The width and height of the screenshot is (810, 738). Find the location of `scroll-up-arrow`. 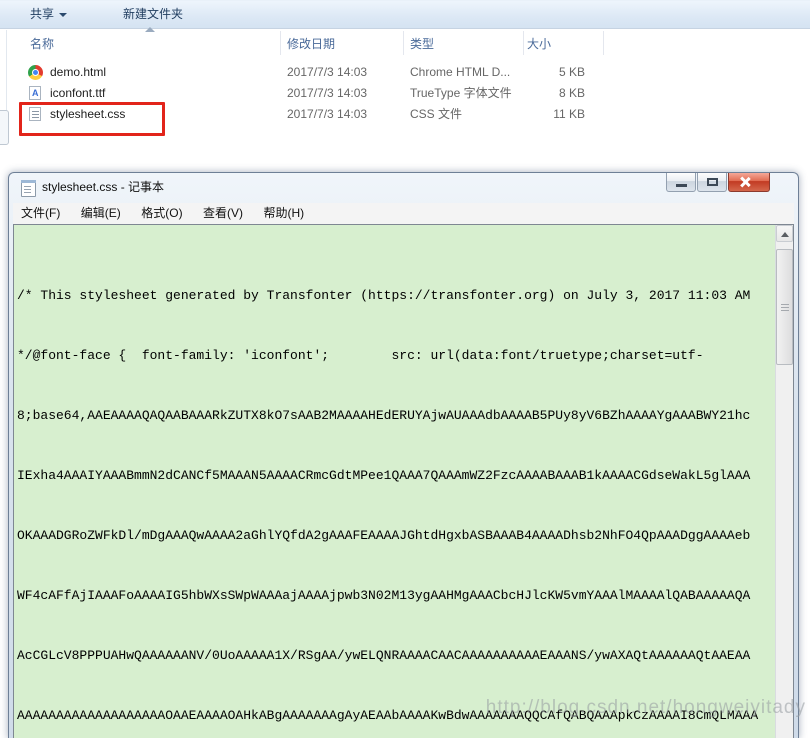

scroll-up-arrow is located at coordinates (784, 233).